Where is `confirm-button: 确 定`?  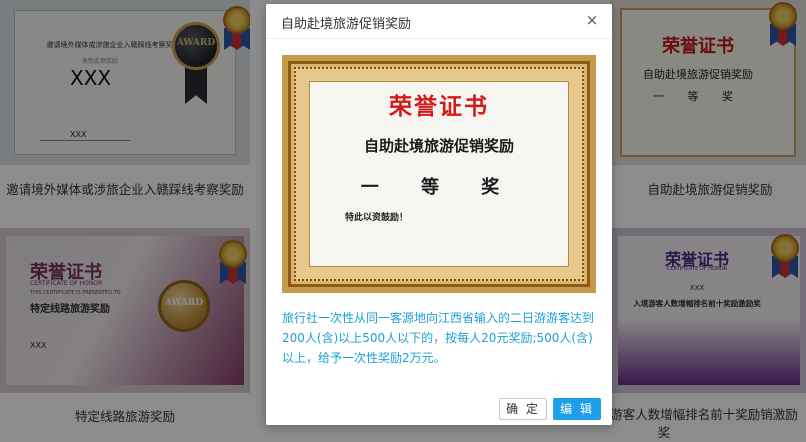
confirm-button: 确 定 is located at coordinates (523, 409).